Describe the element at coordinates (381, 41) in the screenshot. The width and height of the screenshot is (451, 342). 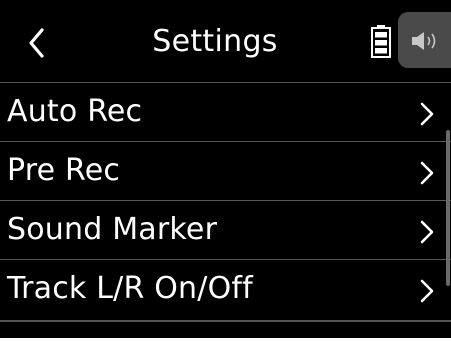
I see `battery-icon` at that location.